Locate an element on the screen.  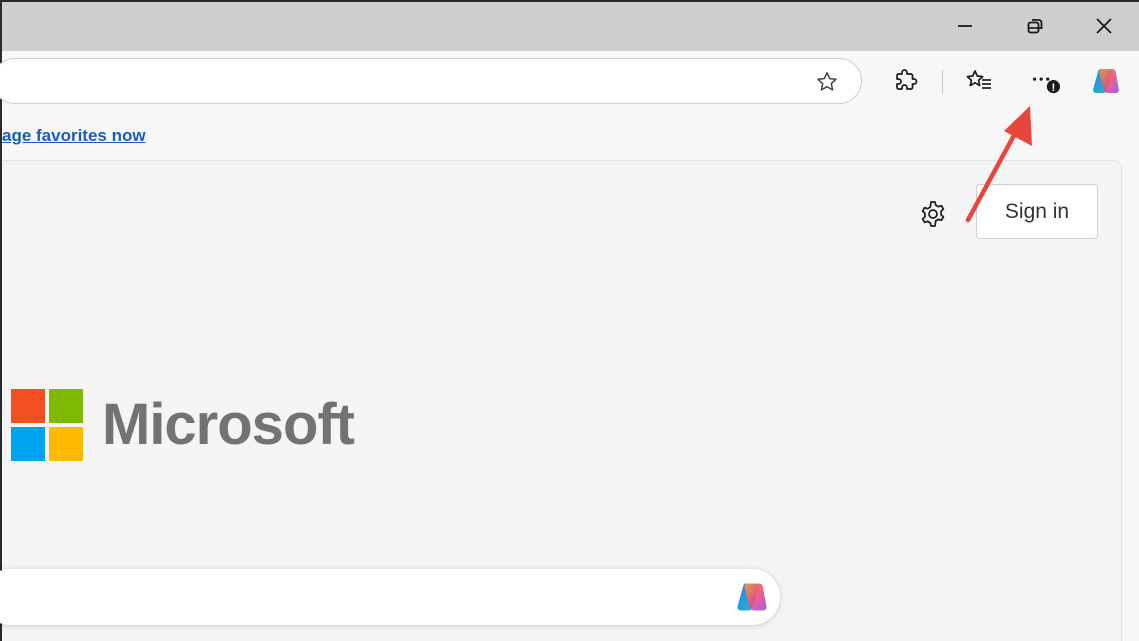
logo-green-square is located at coordinates (66, 406).